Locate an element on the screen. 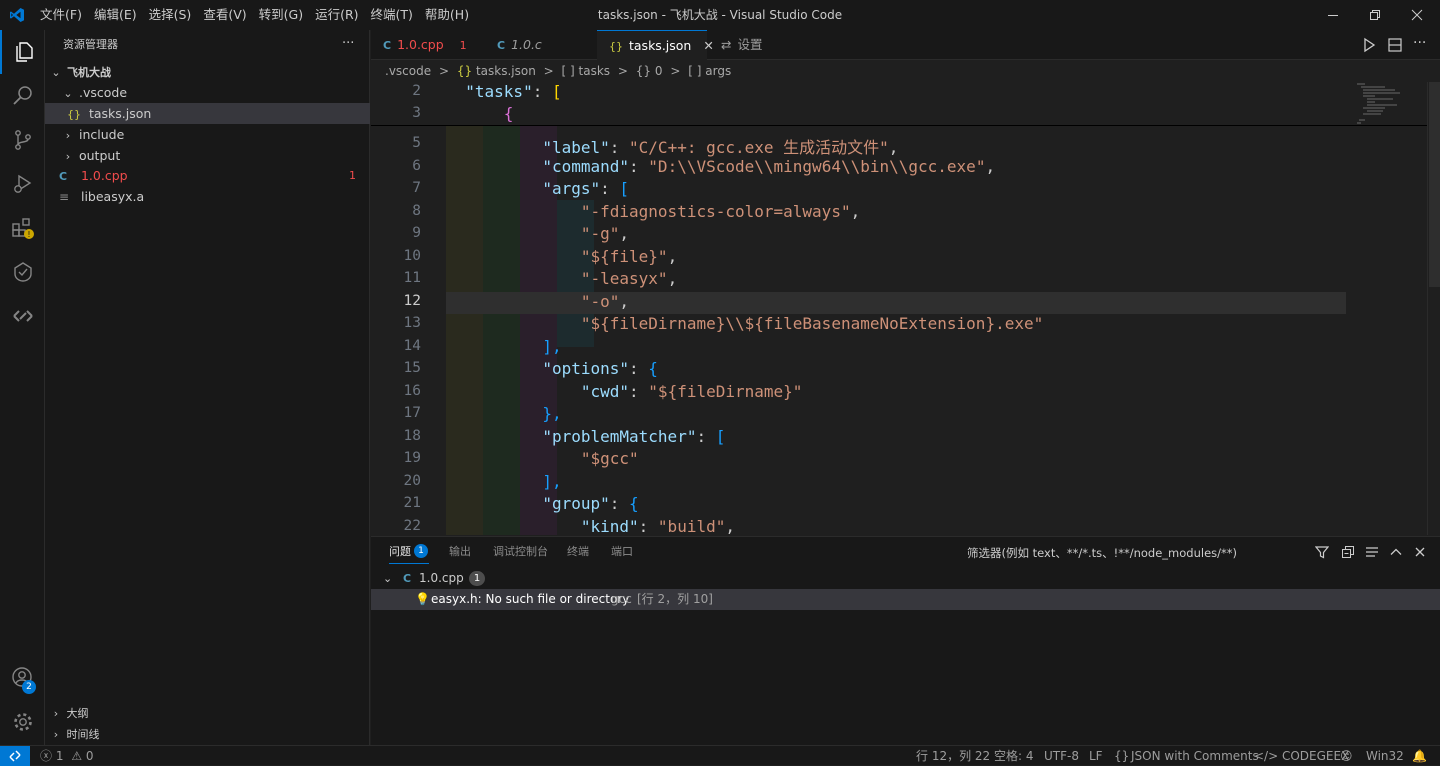 This screenshot has height=766, width=1440. breadcrumb-args: args is located at coordinates (718, 71).